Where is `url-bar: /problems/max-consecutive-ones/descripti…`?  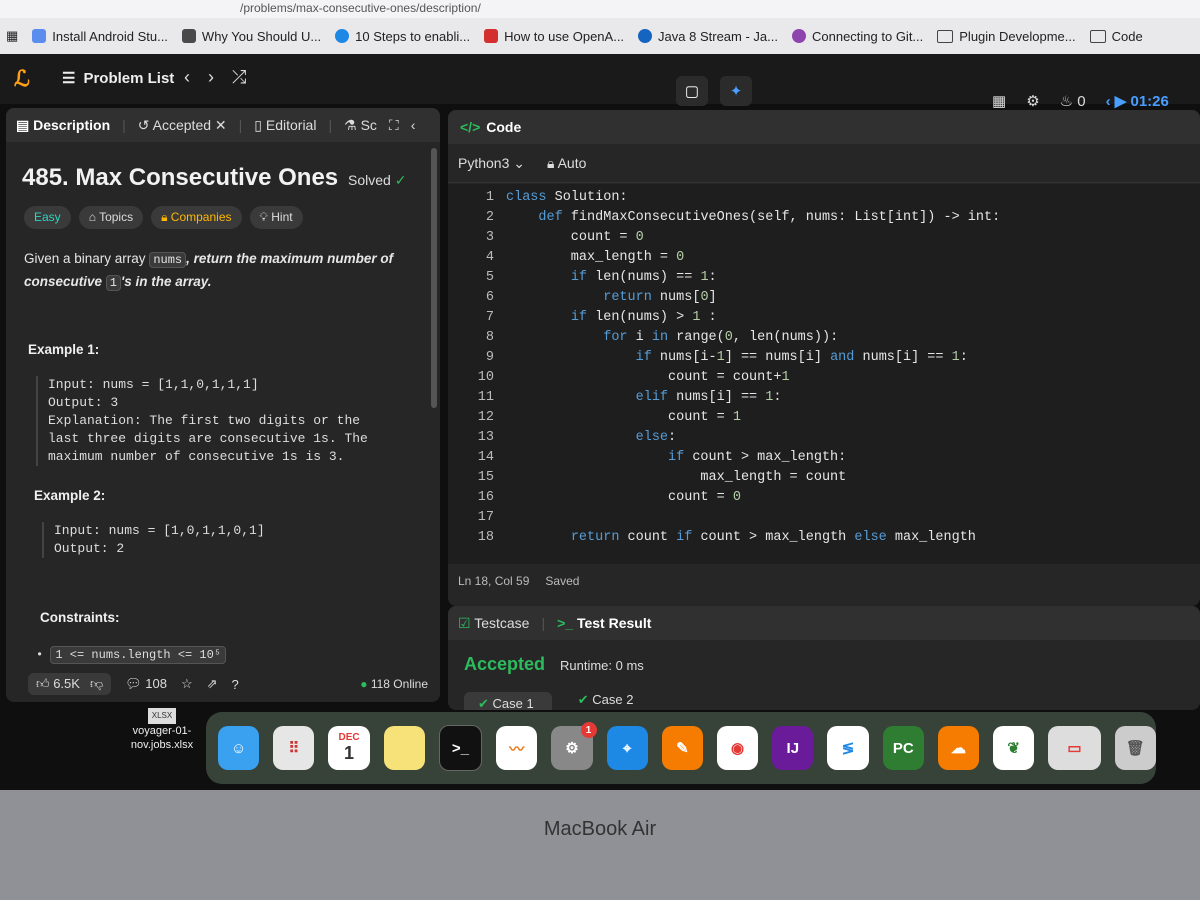
url-bar: /problems/max-consecutive-ones/descripti… is located at coordinates (600, 9).